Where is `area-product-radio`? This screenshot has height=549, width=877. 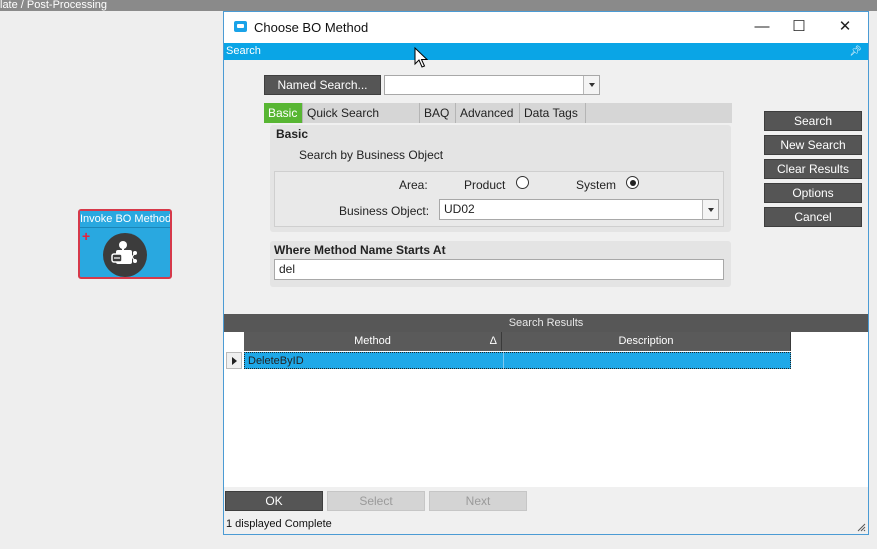
area-product-radio is located at coordinates (522, 182).